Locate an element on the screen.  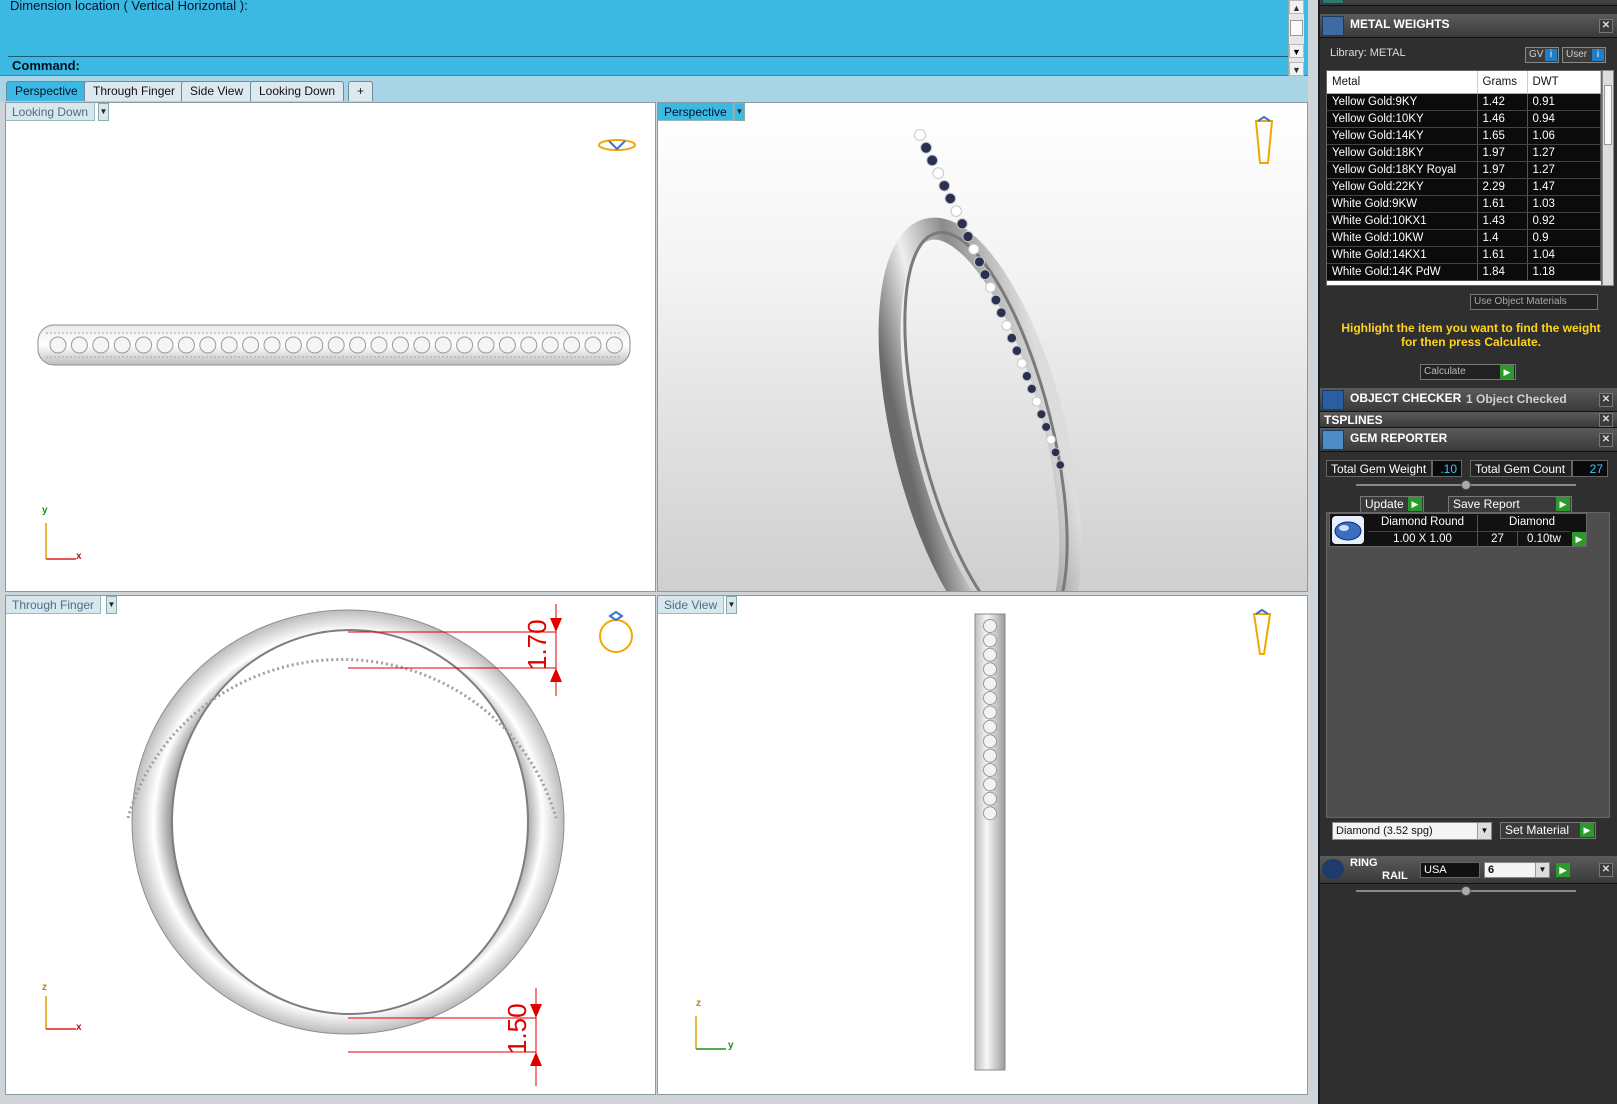
table-row: White Gold:10KX1 1.43 0.92 is located at coordinates (1464, 221).